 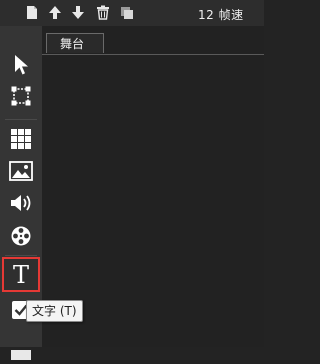 I want to click on grid-icon, so click(x=21, y=139).